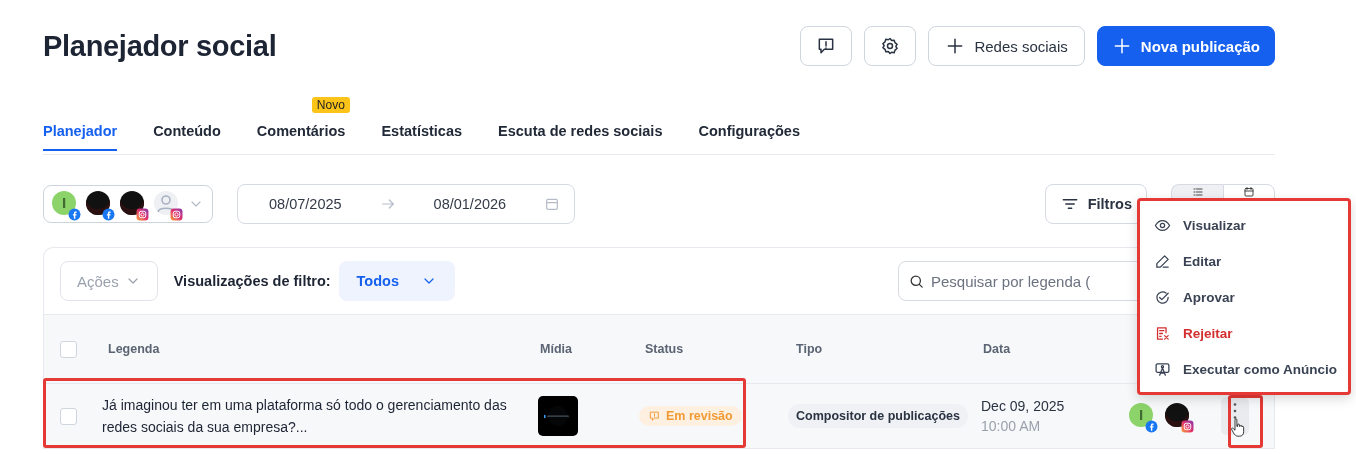 The height and width of the screenshot is (454, 1356). I want to click on new-badge: Novo, so click(330, 105).